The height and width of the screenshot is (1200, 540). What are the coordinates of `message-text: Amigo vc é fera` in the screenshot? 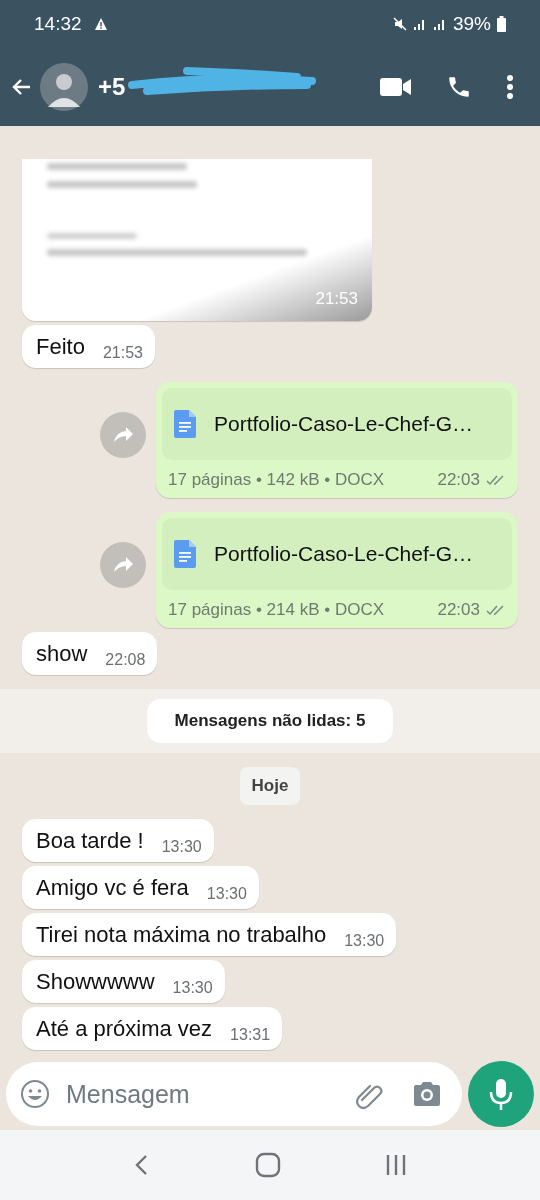 It's located at (112, 888).